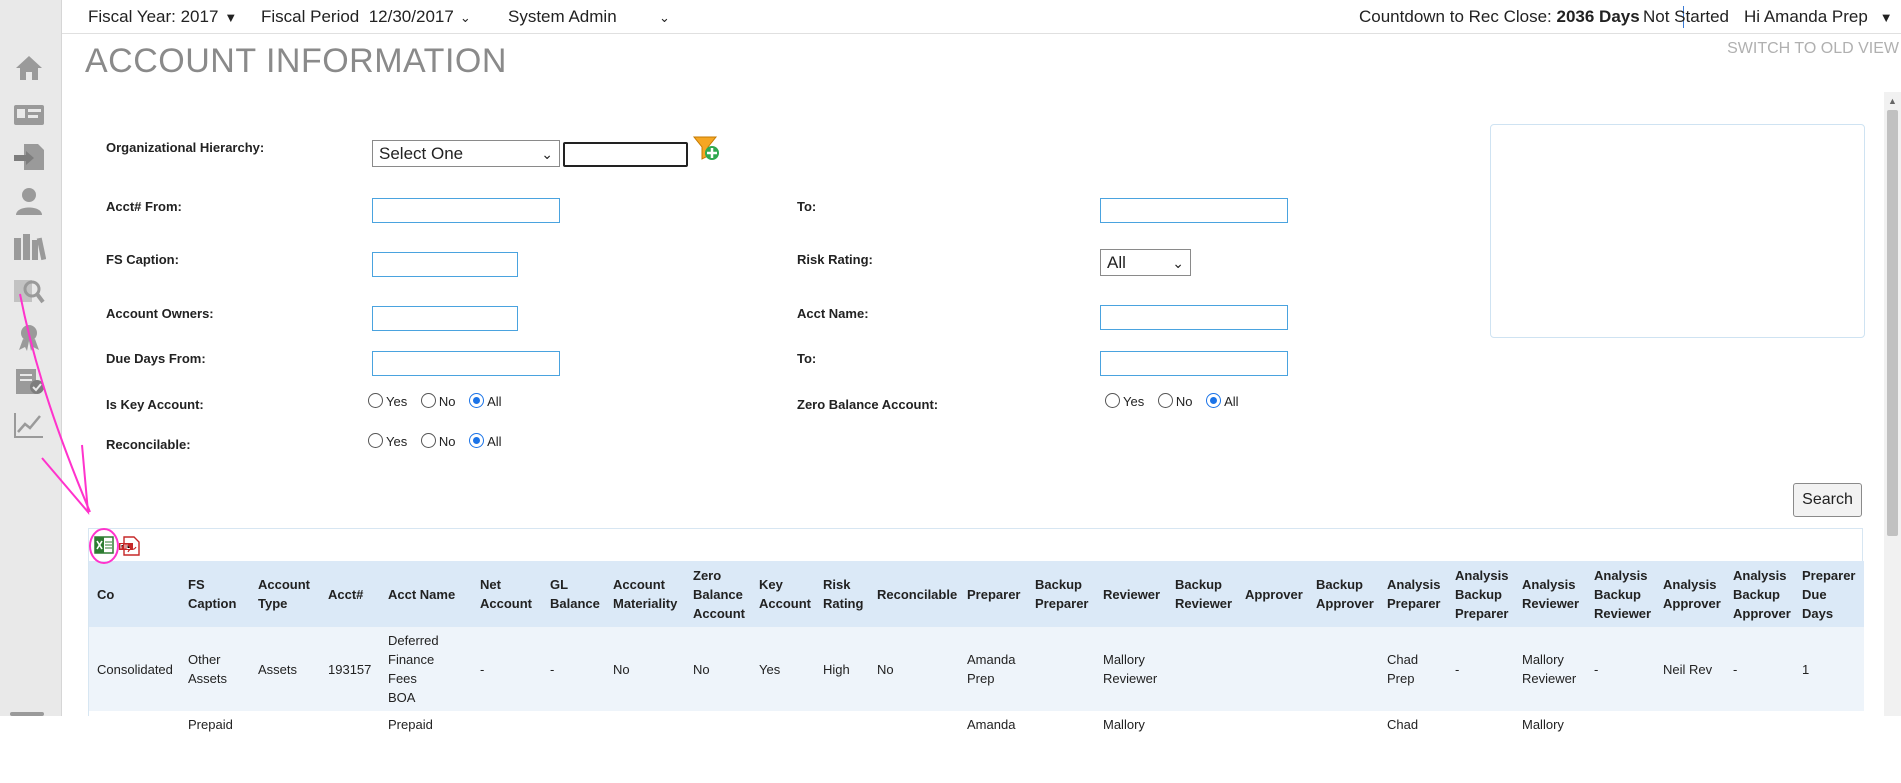 The height and width of the screenshot is (783, 1901). What do you see at coordinates (29, 201) in the screenshot?
I see `user-icon` at bounding box center [29, 201].